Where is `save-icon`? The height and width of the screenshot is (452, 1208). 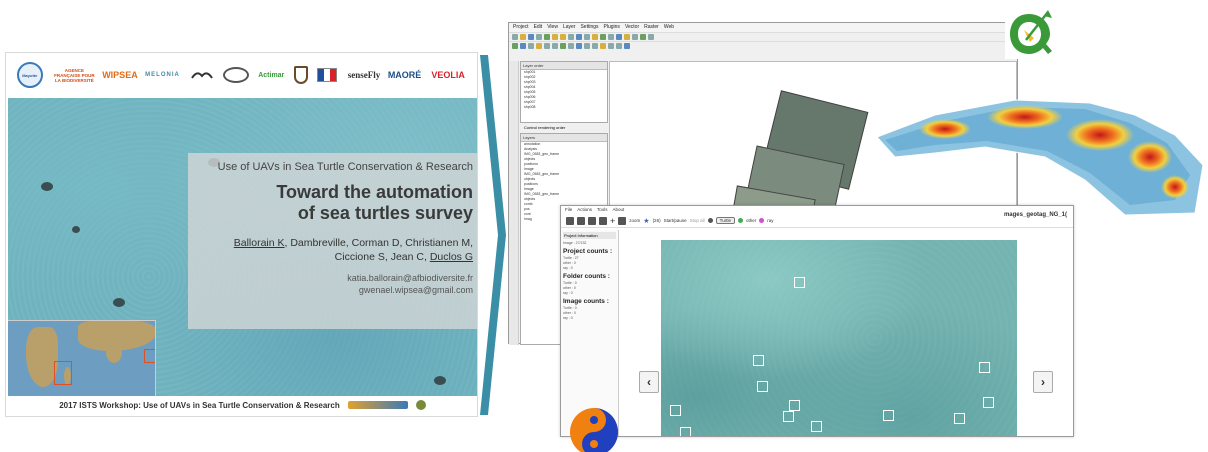 save-icon is located at coordinates (592, 220).